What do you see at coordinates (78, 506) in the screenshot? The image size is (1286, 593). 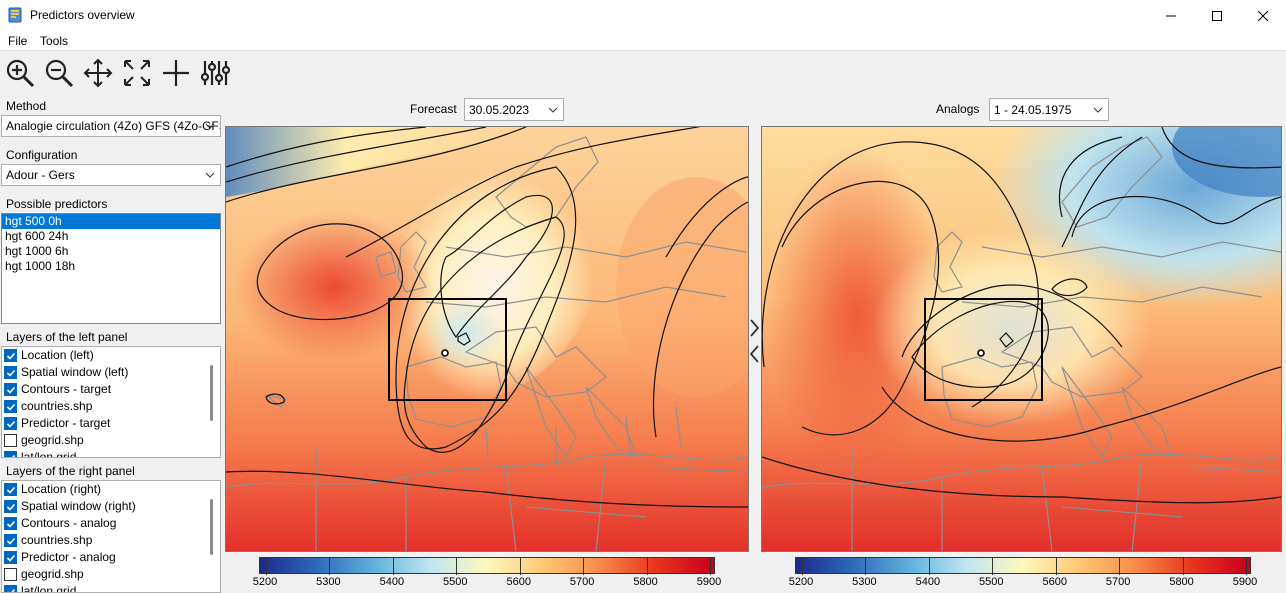 I see `layer-label: Spatial window (right)` at bounding box center [78, 506].